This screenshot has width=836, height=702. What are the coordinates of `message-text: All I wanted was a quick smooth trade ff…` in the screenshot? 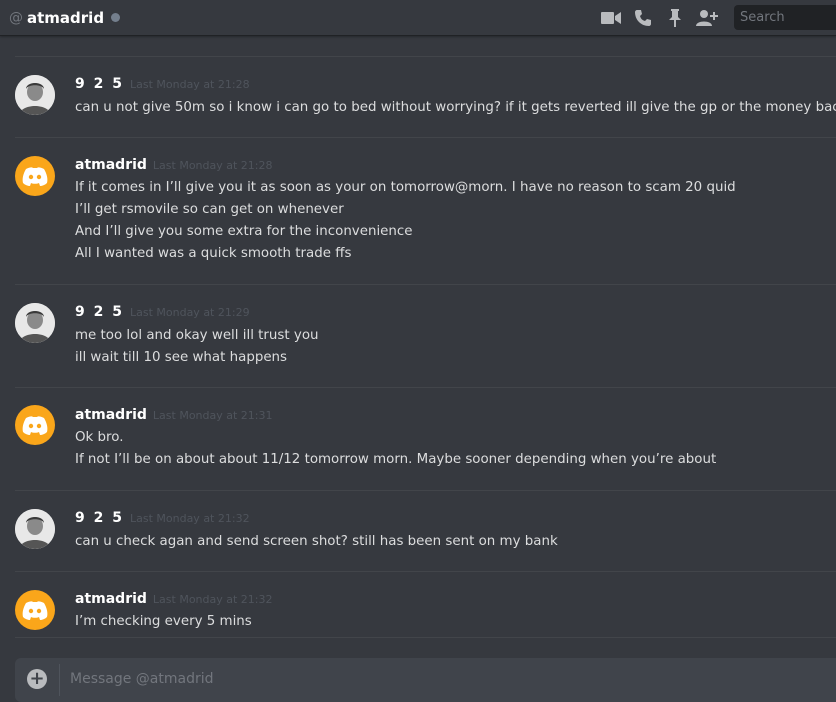 It's located at (213, 253).